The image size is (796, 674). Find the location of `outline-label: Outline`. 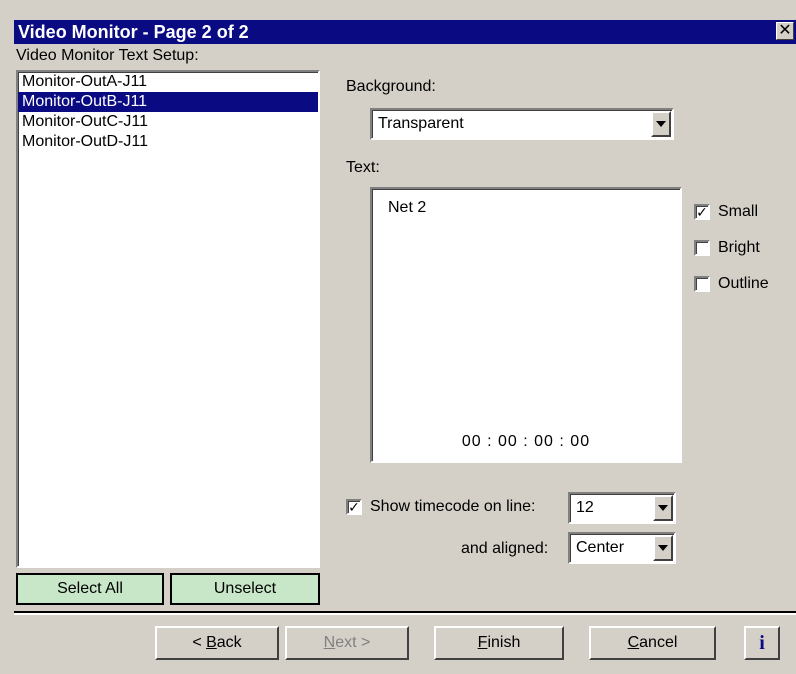

outline-label: Outline is located at coordinates (743, 283).